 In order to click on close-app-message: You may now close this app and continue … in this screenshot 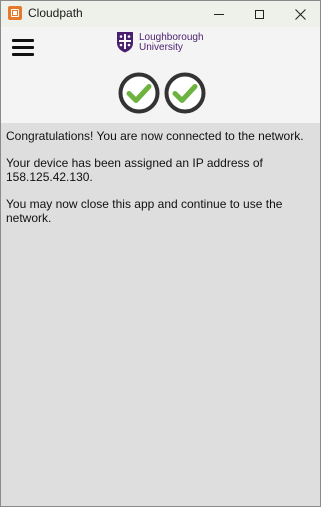, I will do `click(144, 211)`.